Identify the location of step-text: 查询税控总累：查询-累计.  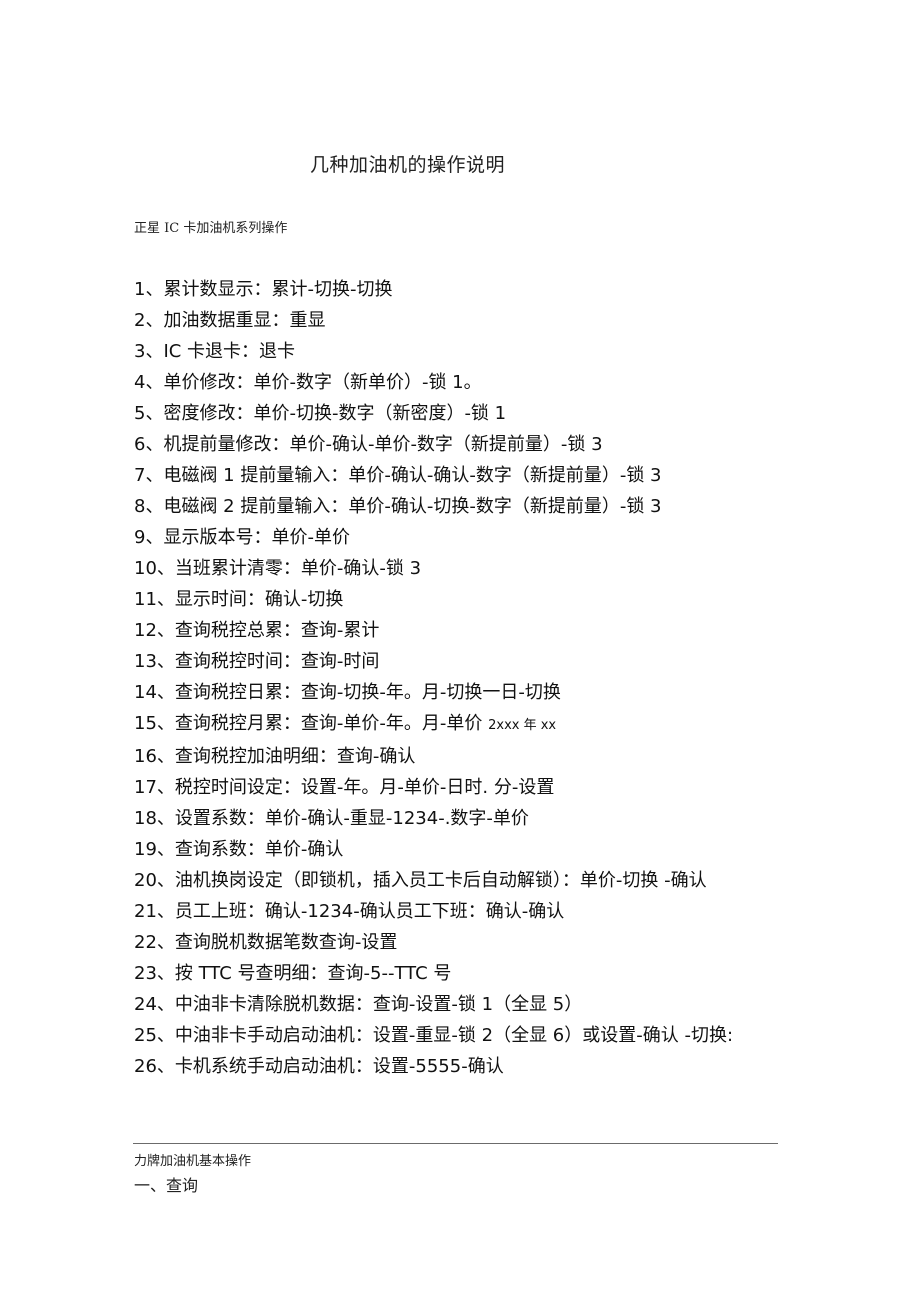
(277, 630).